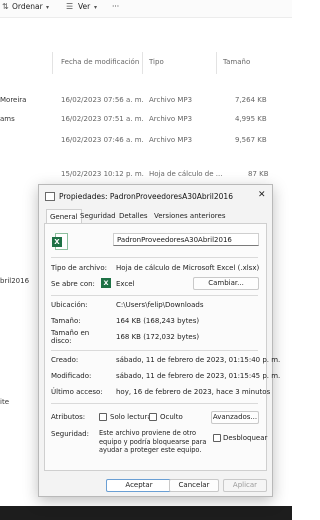 The height and width of the screenshot is (520, 320). I want to click on location-value: C:\Users\felip\Downloads, so click(160, 305).